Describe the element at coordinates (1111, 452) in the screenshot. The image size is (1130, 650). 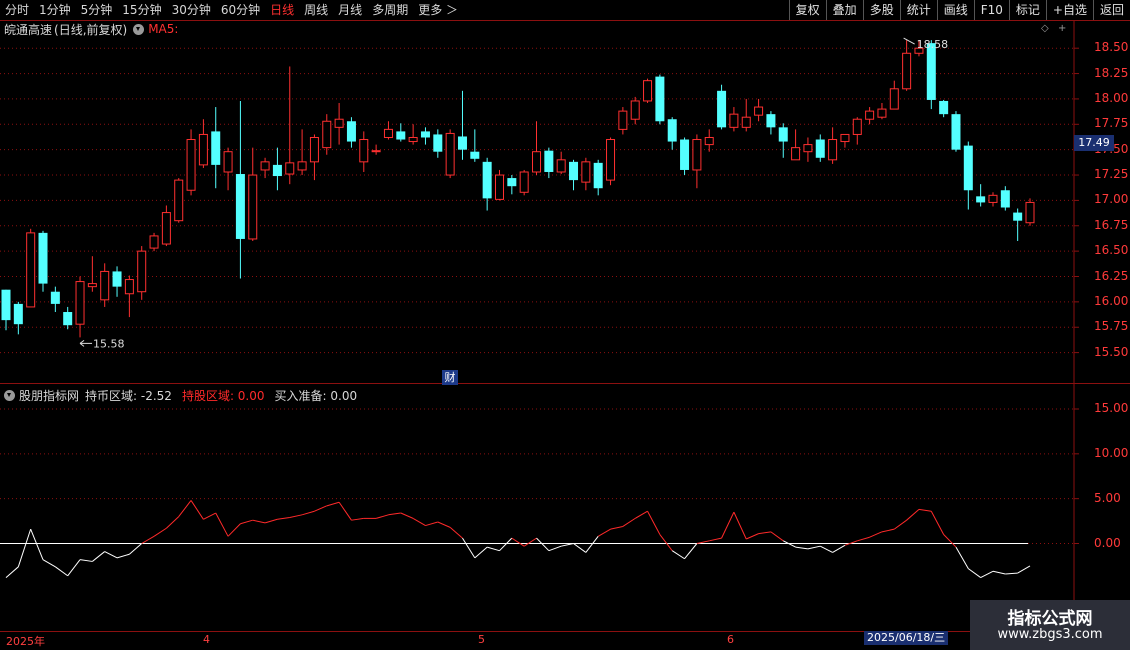
I see `indicator-tick-label: 10.00` at that location.